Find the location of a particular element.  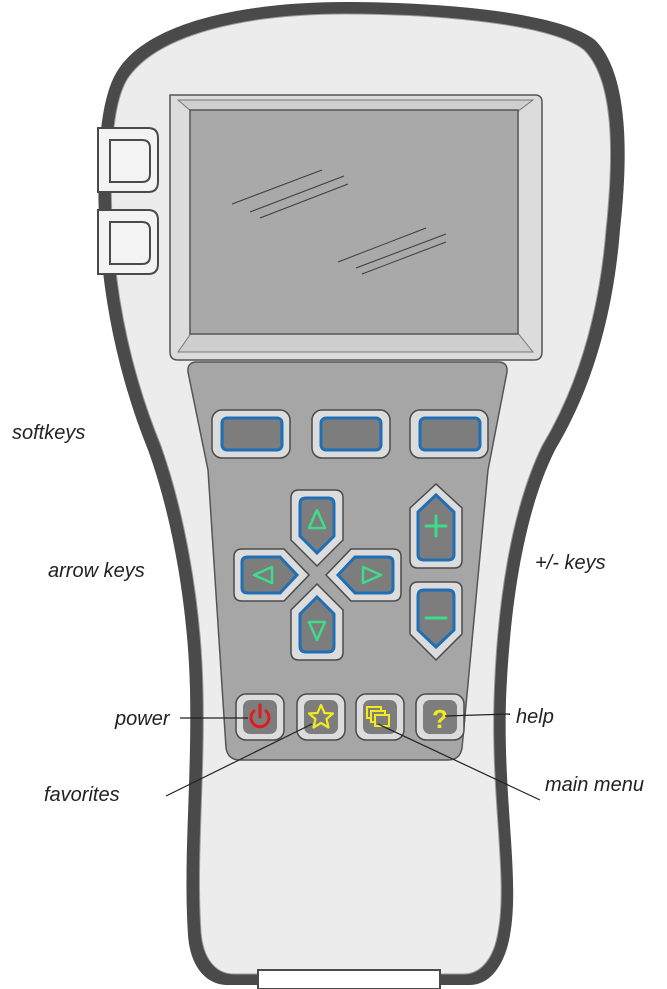

favorites-key is located at coordinates (321, 717).